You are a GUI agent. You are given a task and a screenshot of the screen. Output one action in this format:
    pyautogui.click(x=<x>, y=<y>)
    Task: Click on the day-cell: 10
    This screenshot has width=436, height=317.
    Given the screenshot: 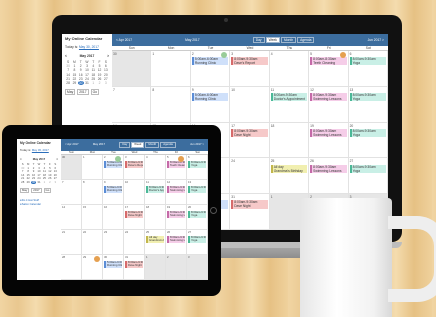 What is the action you would take?
    pyautogui.click(x=250, y=104)
    